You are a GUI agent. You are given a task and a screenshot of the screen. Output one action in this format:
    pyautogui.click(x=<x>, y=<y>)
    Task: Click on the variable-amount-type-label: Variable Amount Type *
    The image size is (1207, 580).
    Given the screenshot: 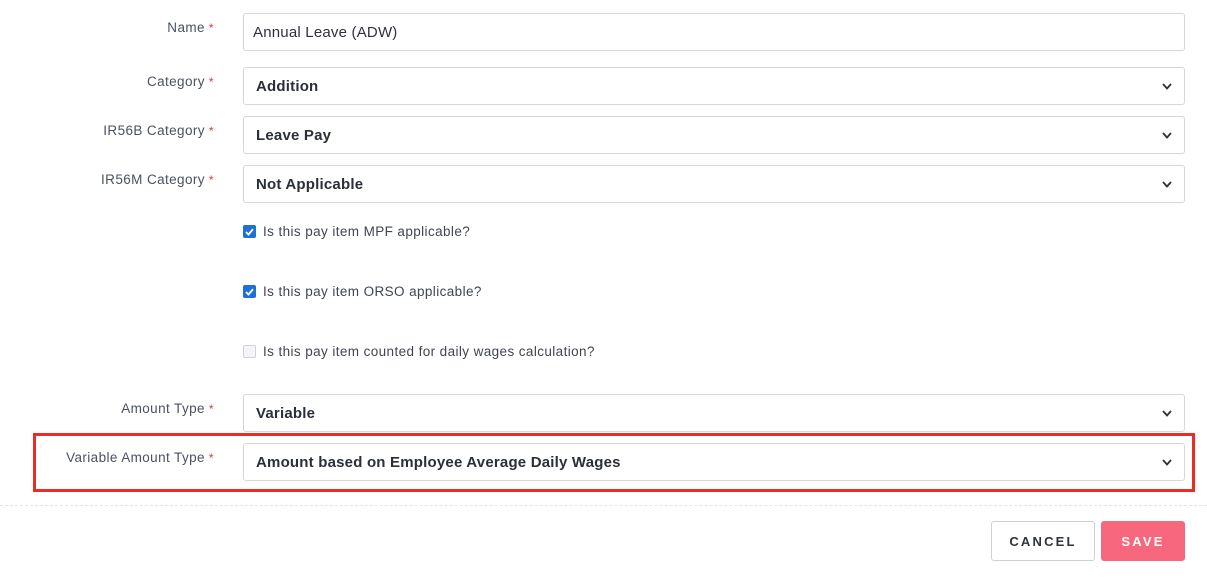 What is the action you would take?
    pyautogui.click(x=140, y=457)
    